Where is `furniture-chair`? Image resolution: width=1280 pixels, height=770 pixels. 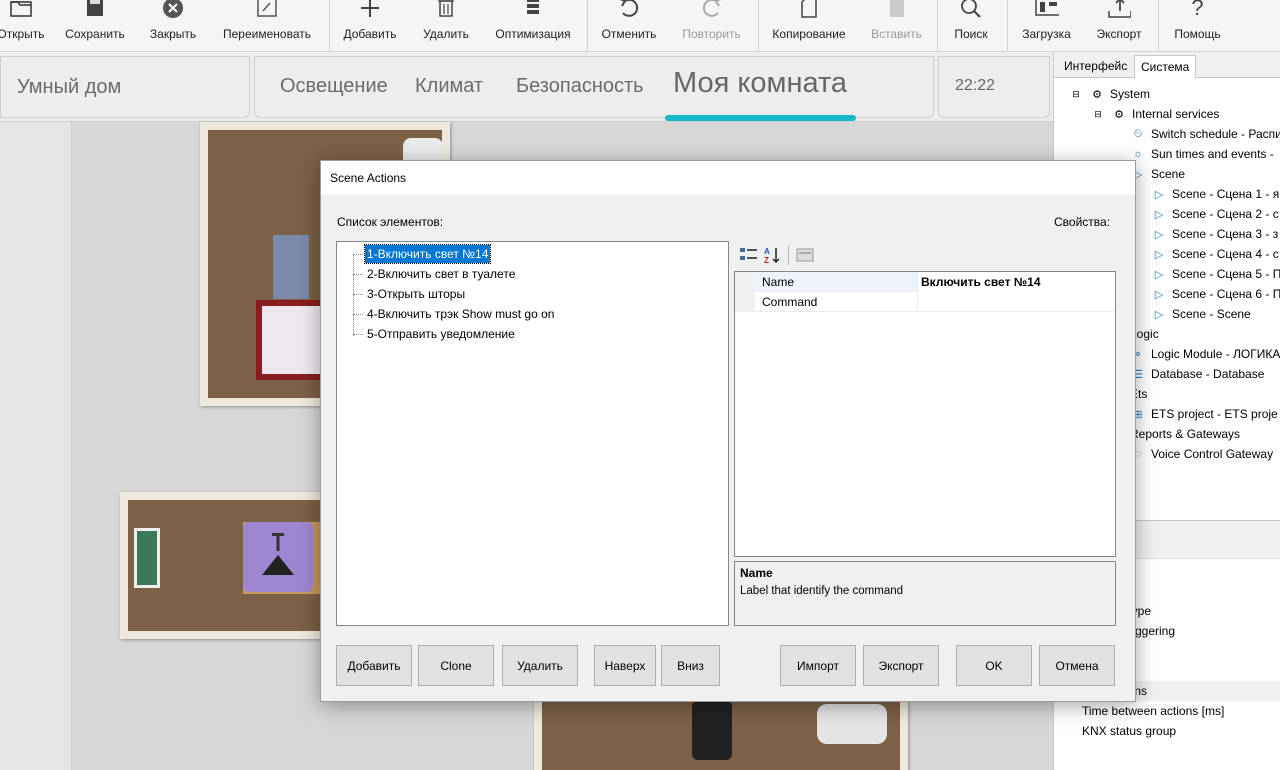
furniture-chair is located at coordinates (712, 730).